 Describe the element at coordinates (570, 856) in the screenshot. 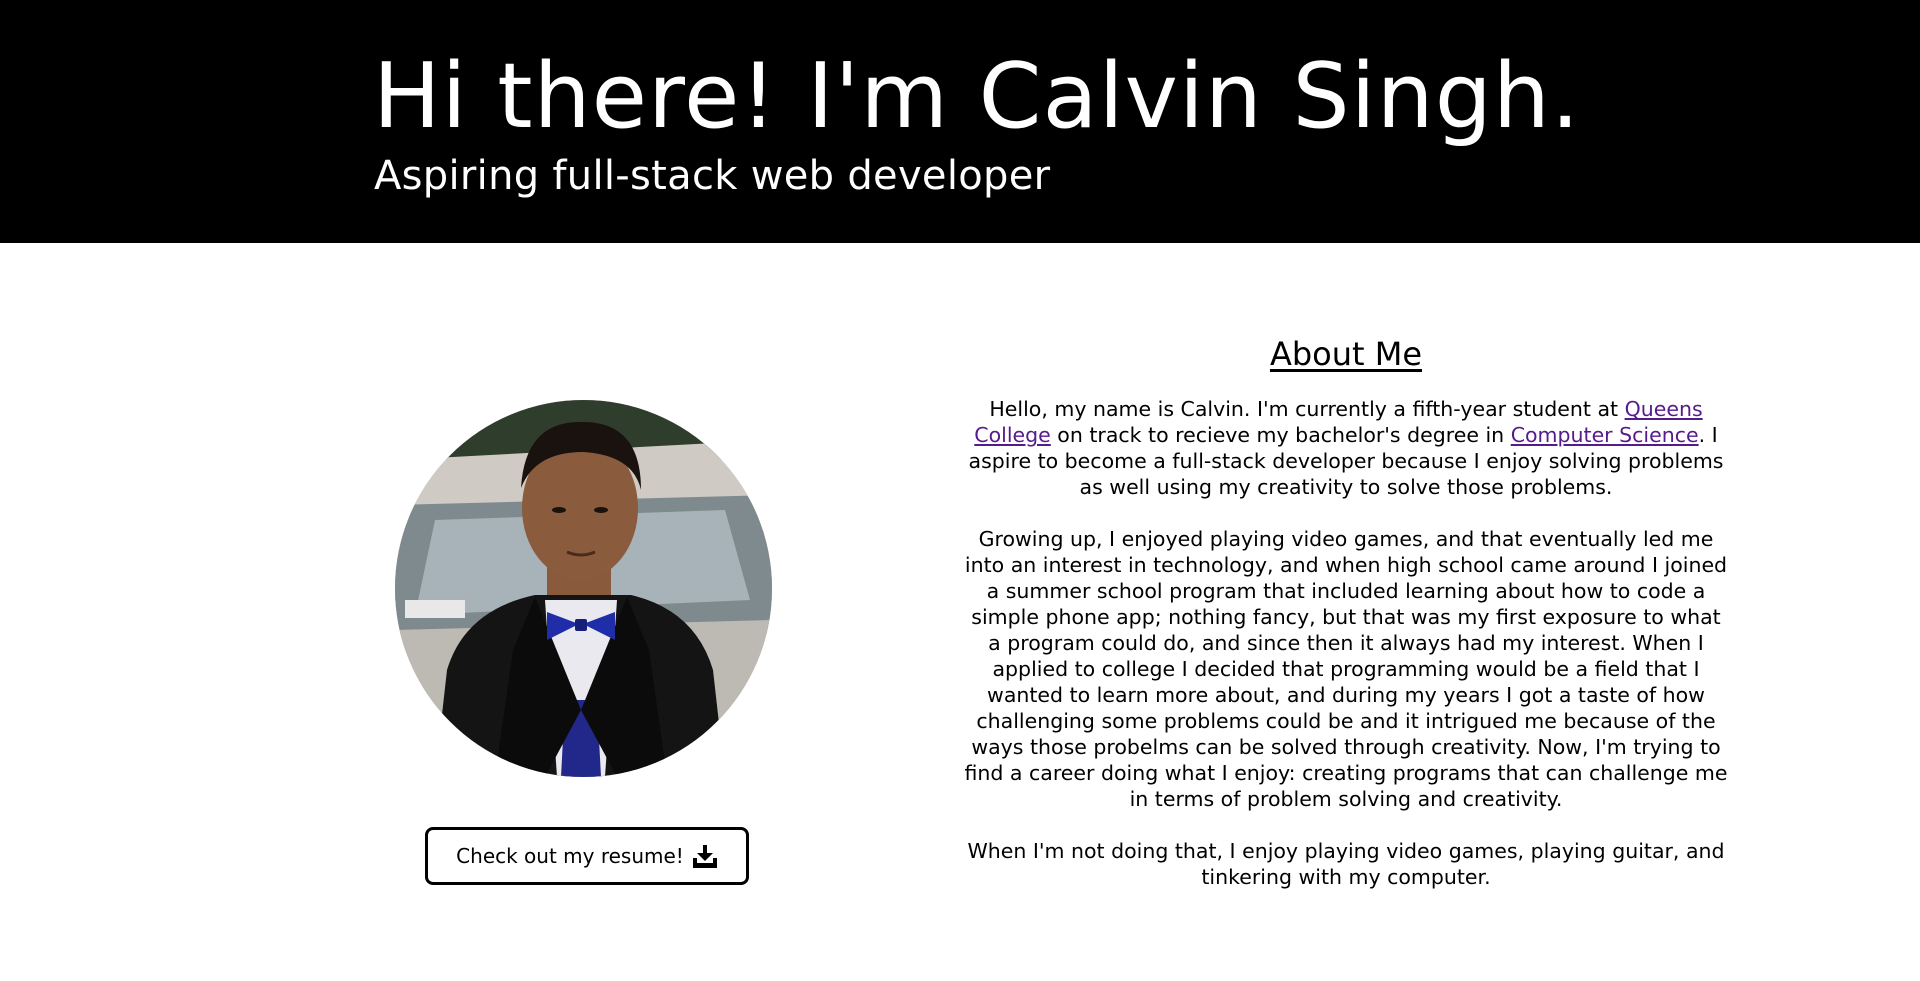

I see `resume-button-label: Check out my resume!` at that location.